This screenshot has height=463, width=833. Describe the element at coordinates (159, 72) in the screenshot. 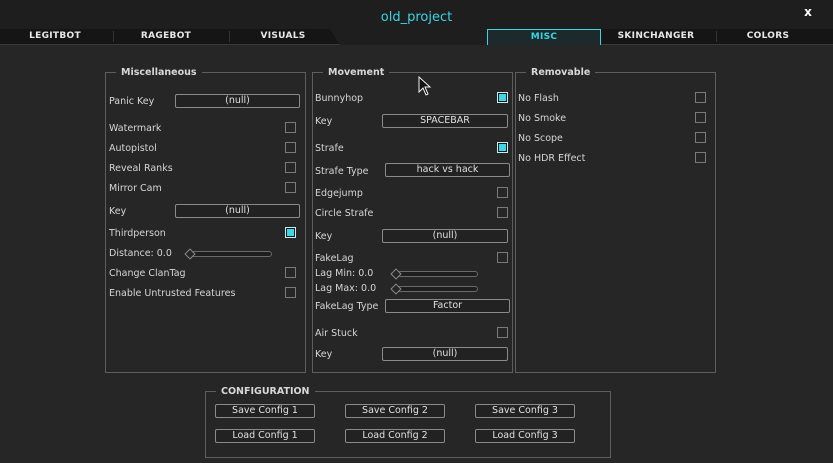

I see `group-title: Miscellaneous` at that location.